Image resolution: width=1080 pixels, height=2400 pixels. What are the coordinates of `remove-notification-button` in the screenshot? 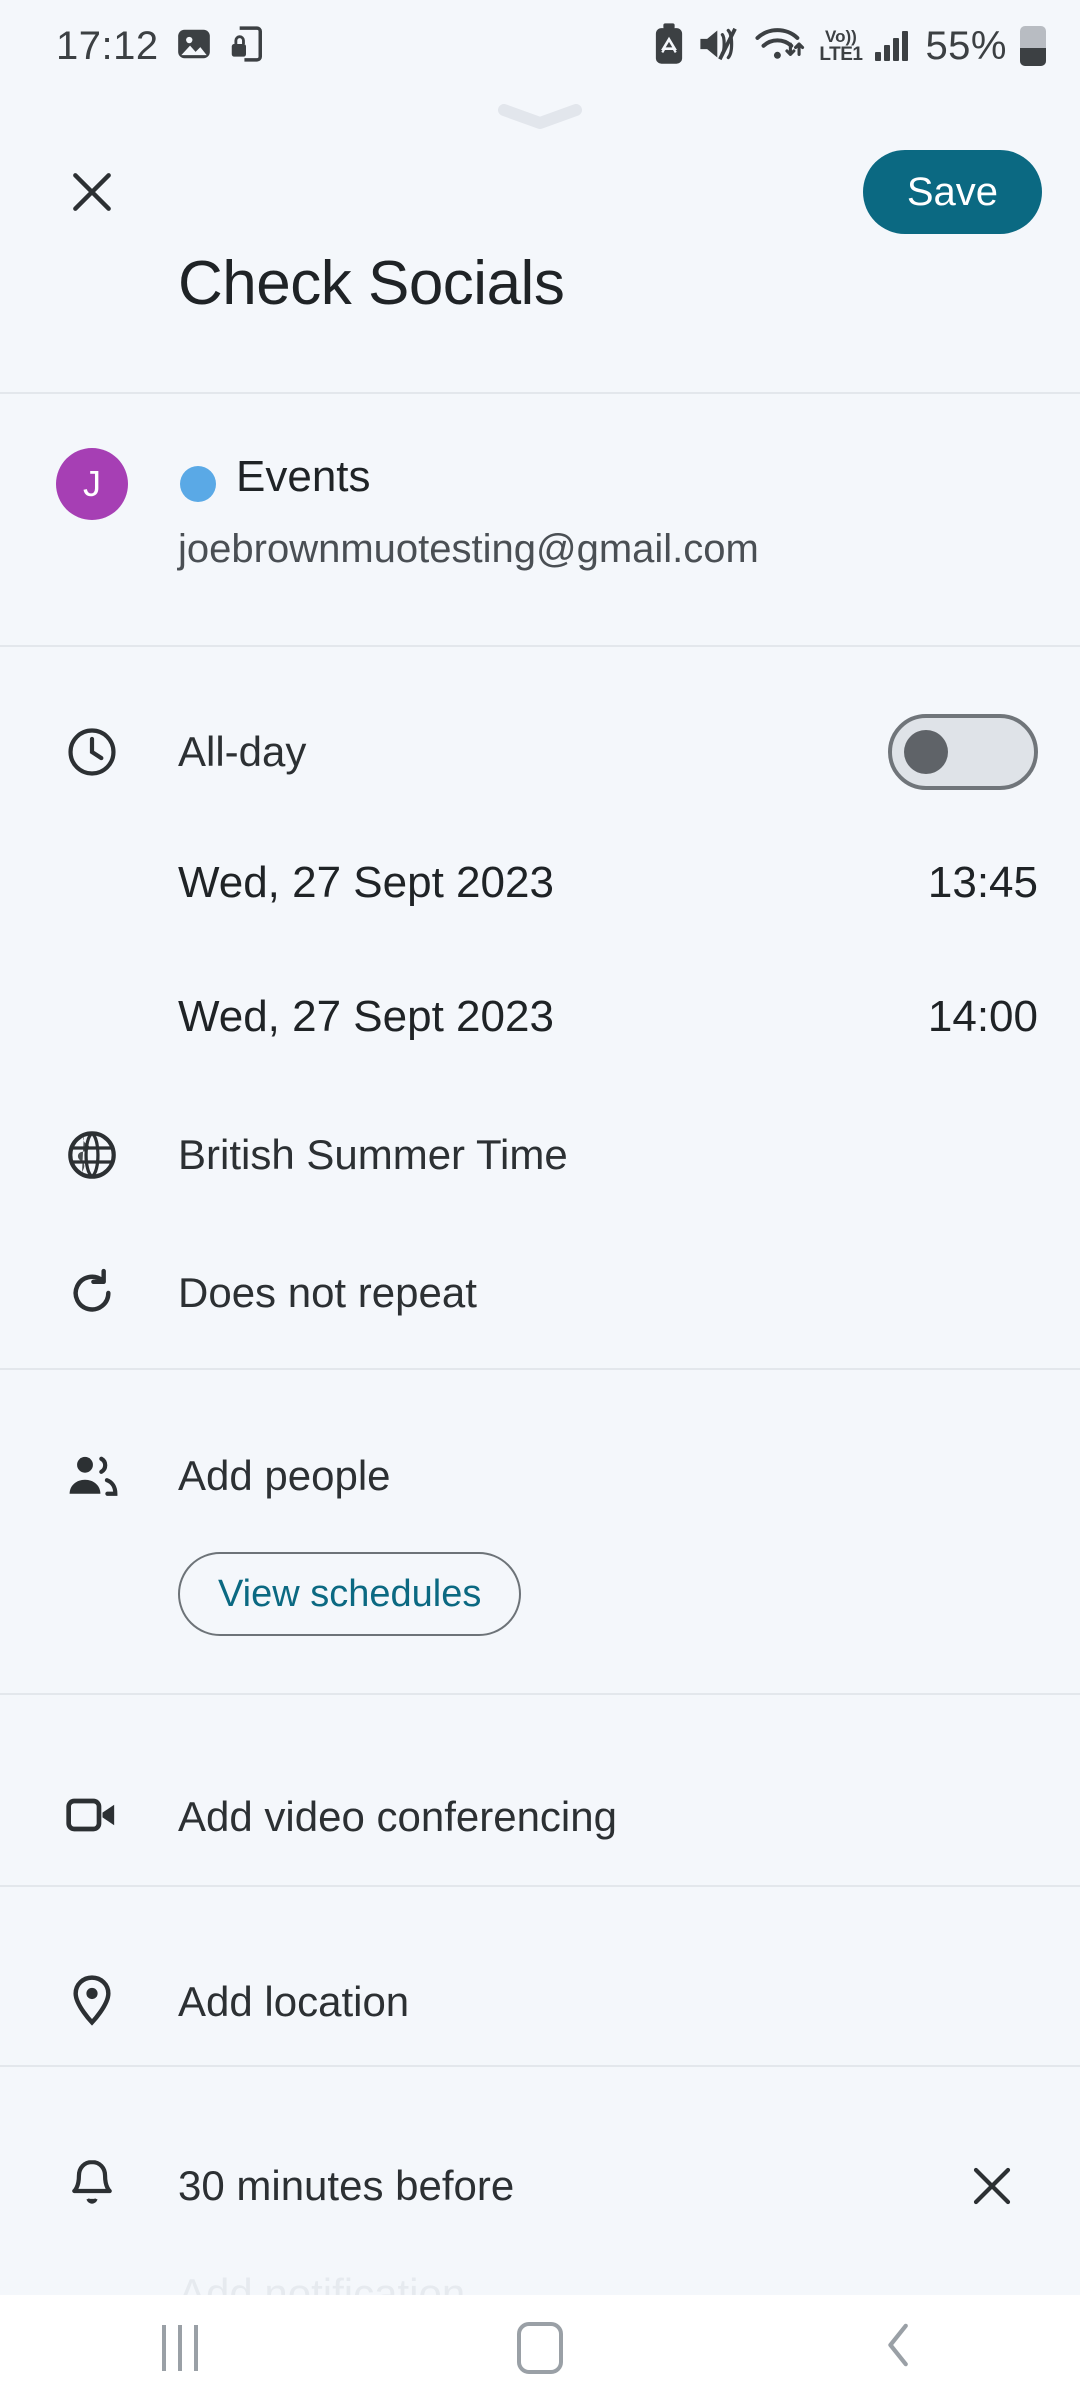 It's located at (992, 2186).